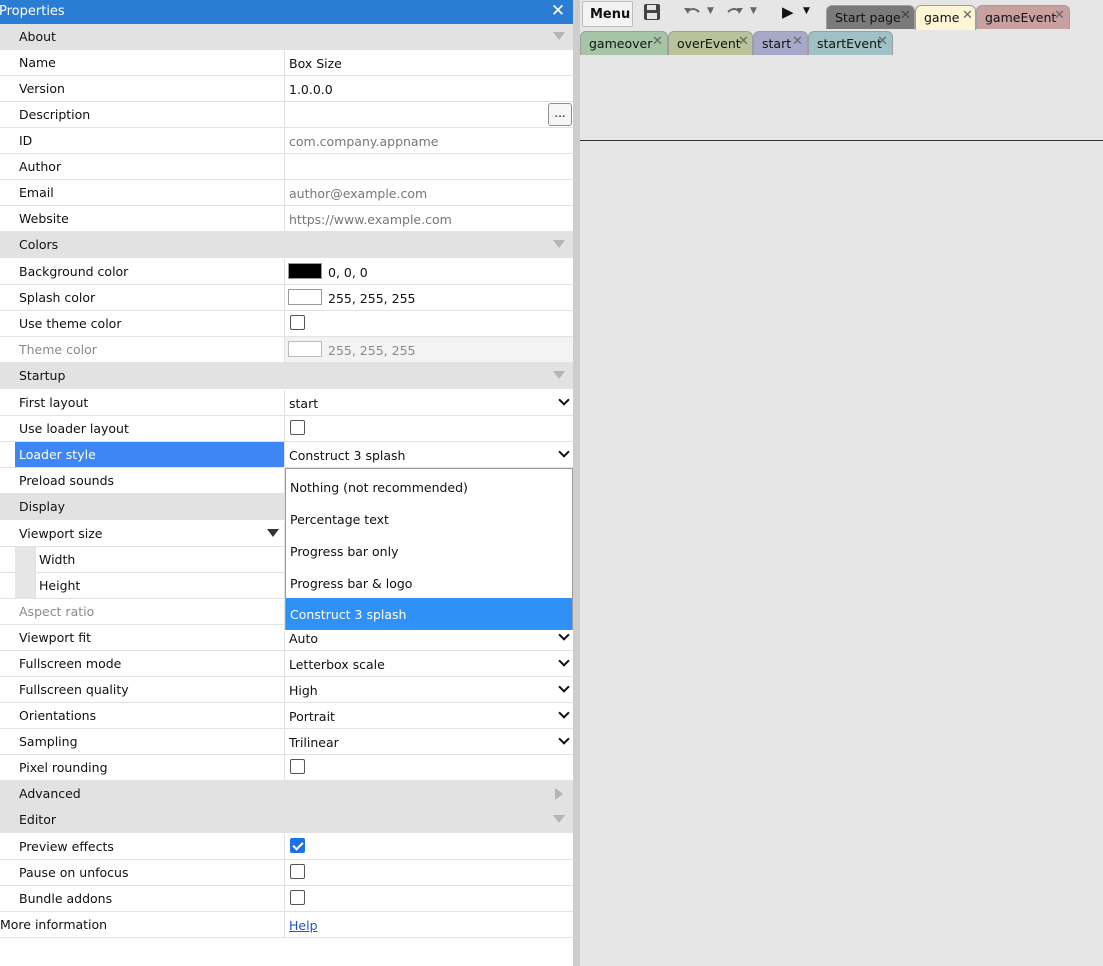 Image resolution: width=1103 pixels, height=966 pixels. I want to click on pixel-rounding-checkbox, so click(297, 766).